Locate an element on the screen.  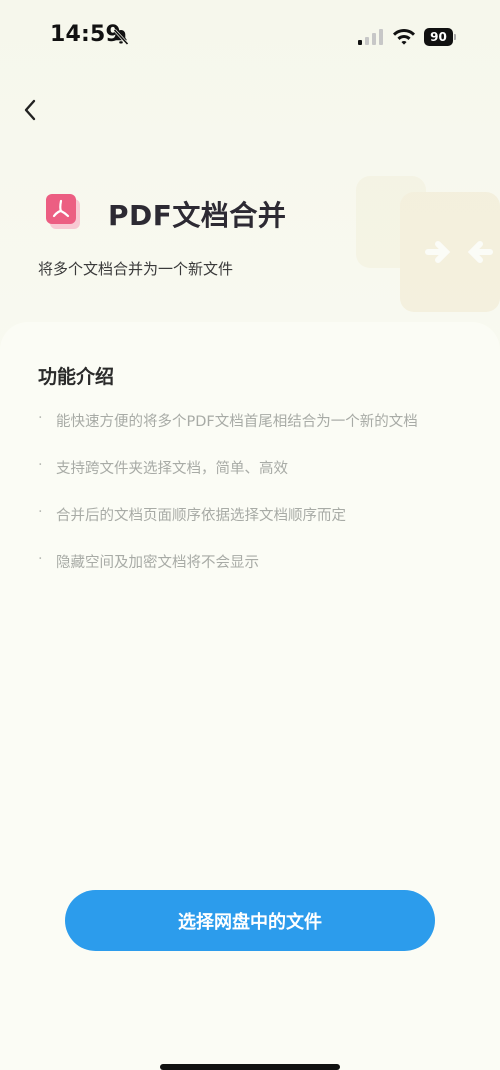
battery-icon: 90 is located at coordinates (440, 37).